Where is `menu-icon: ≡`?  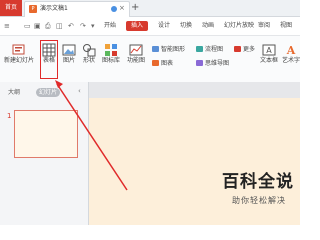
menu-icon: ≡ is located at coordinates (7, 26).